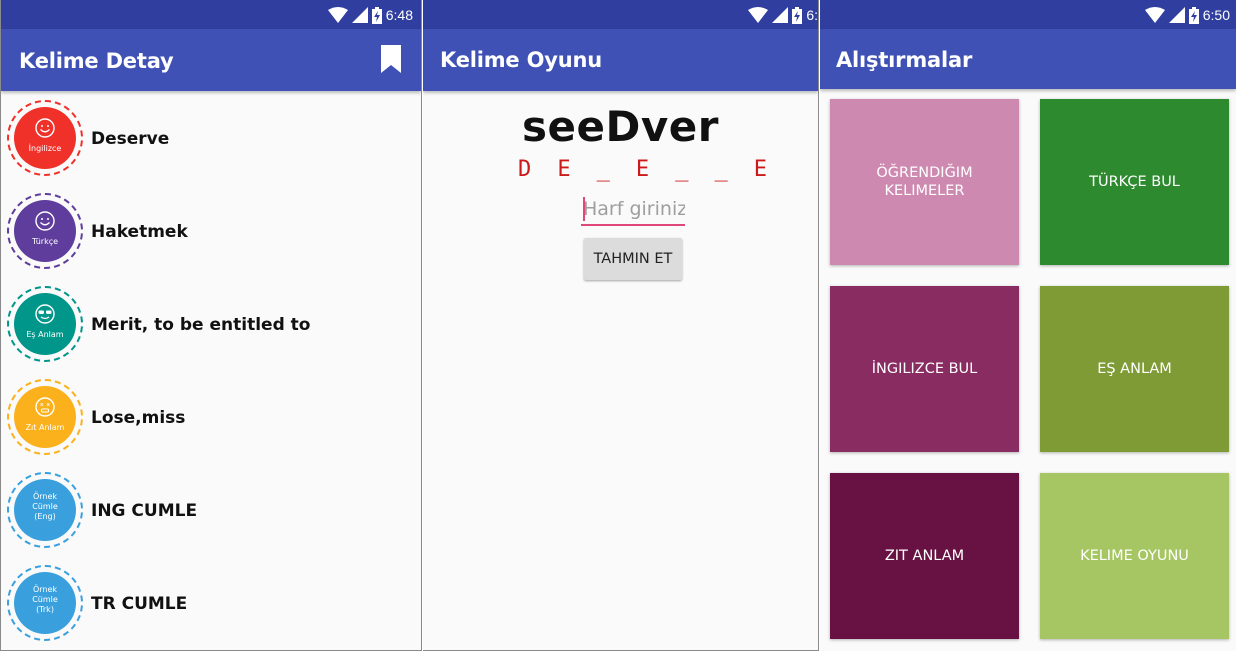  I want to click on list-item: Eş Anlam Merit, to be entitled to, so click(211, 325).